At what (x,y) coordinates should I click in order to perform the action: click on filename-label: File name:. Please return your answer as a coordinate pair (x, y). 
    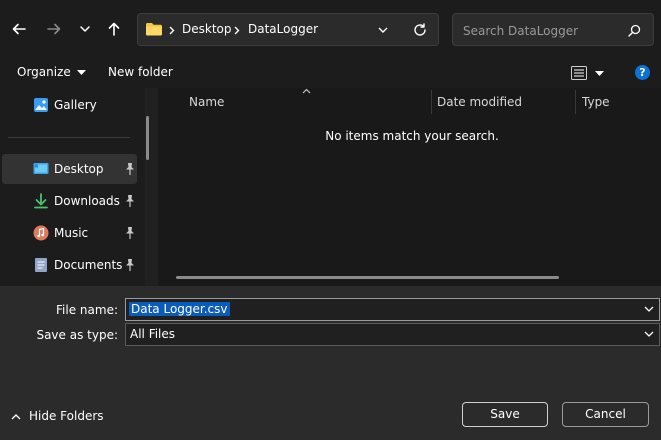
    Looking at the image, I should click on (87, 310).